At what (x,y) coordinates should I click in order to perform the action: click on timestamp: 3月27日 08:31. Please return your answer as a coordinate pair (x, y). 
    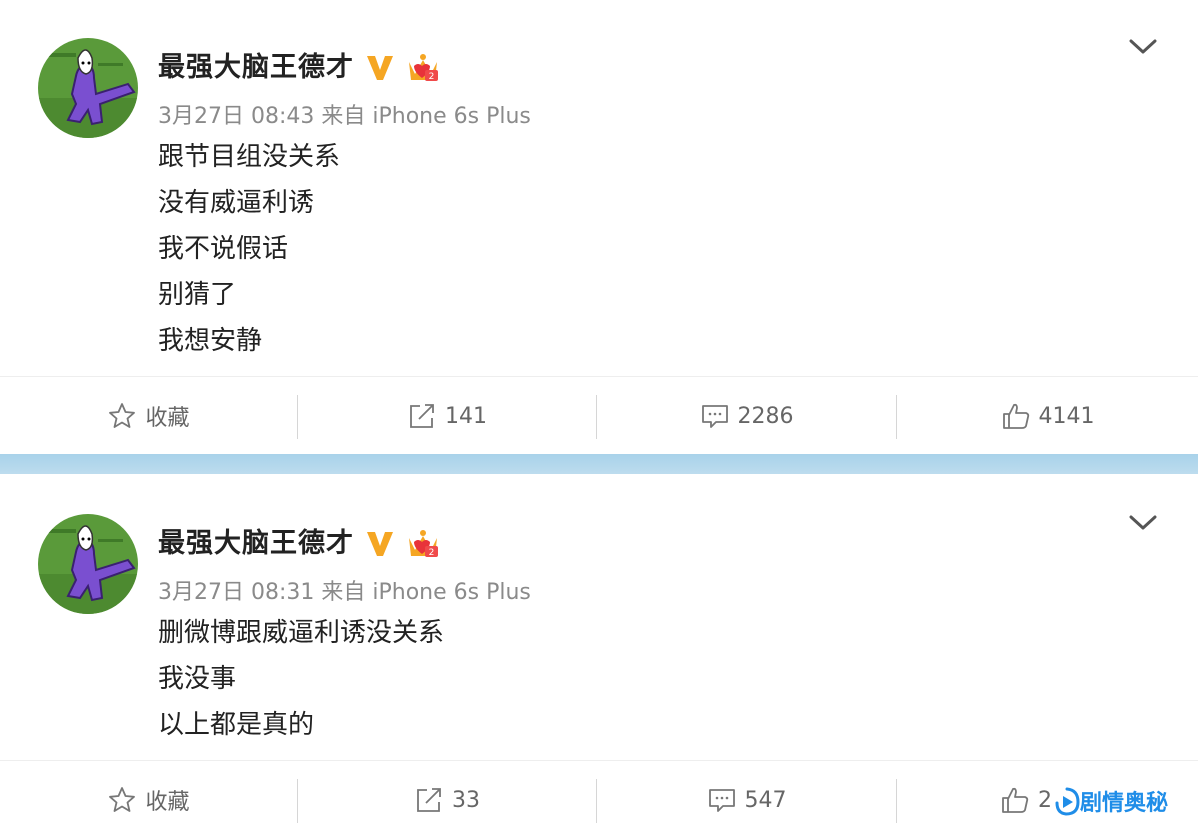
    Looking at the image, I should click on (236, 592).